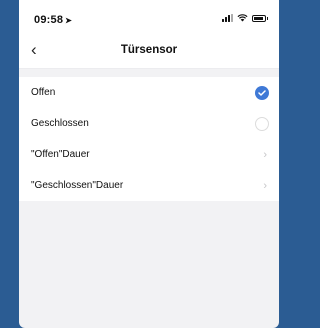 This screenshot has height=328, width=320. Describe the element at coordinates (149, 154) in the screenshot. I see `option-row-offen-dauer: "Offen"Dauer ›` at that location.